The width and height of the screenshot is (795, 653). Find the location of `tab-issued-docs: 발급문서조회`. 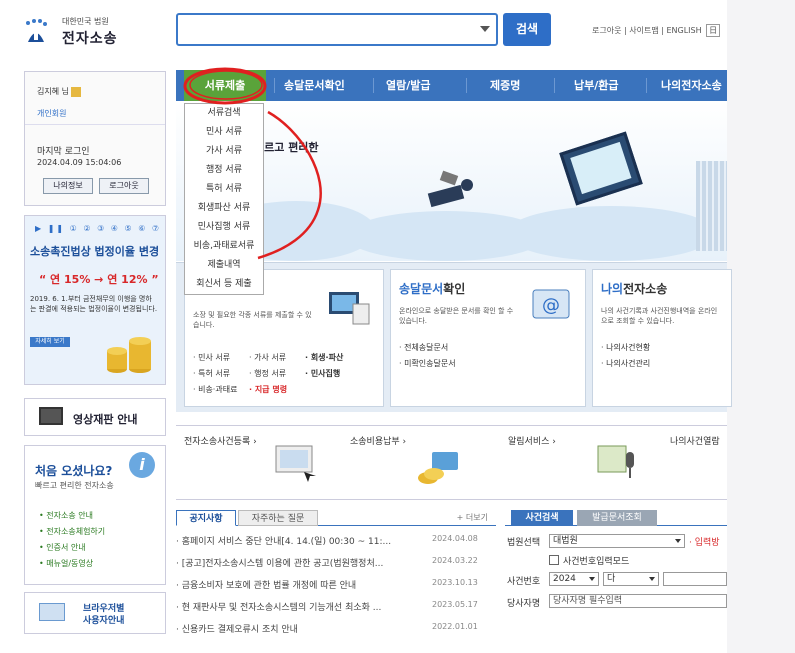

tab-issued-docs: 발급문서조회 is located at coordinates (617, 518).